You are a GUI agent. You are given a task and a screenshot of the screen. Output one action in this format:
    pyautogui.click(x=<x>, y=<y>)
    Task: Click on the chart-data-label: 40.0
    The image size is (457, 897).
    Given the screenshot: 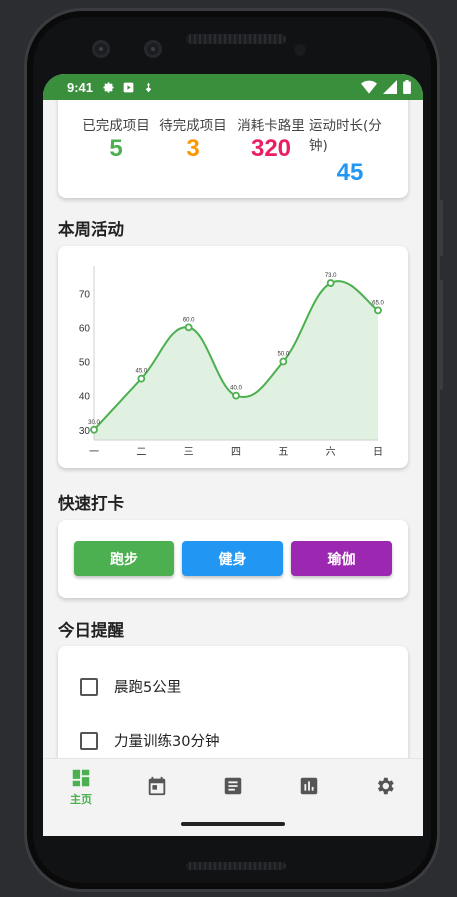 What is the action you would take?
    pyautogui.click(x=236, y=389)
    